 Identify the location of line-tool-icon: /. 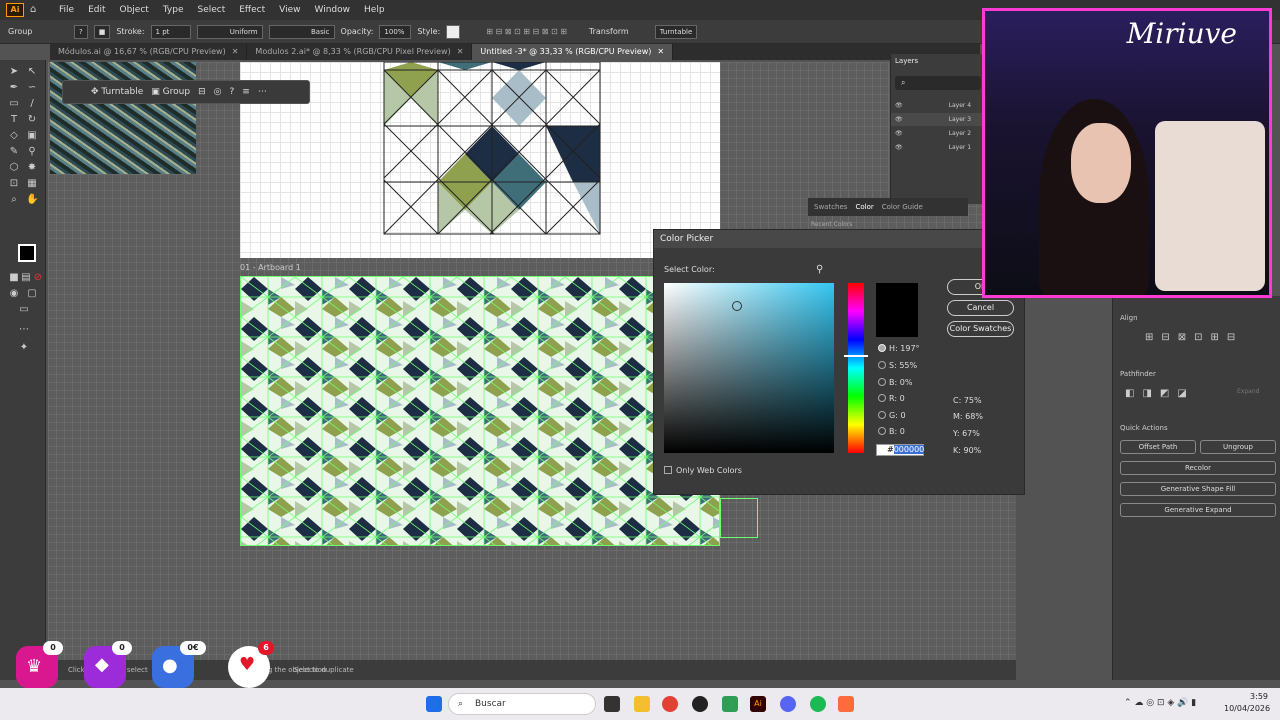
(32, 104).